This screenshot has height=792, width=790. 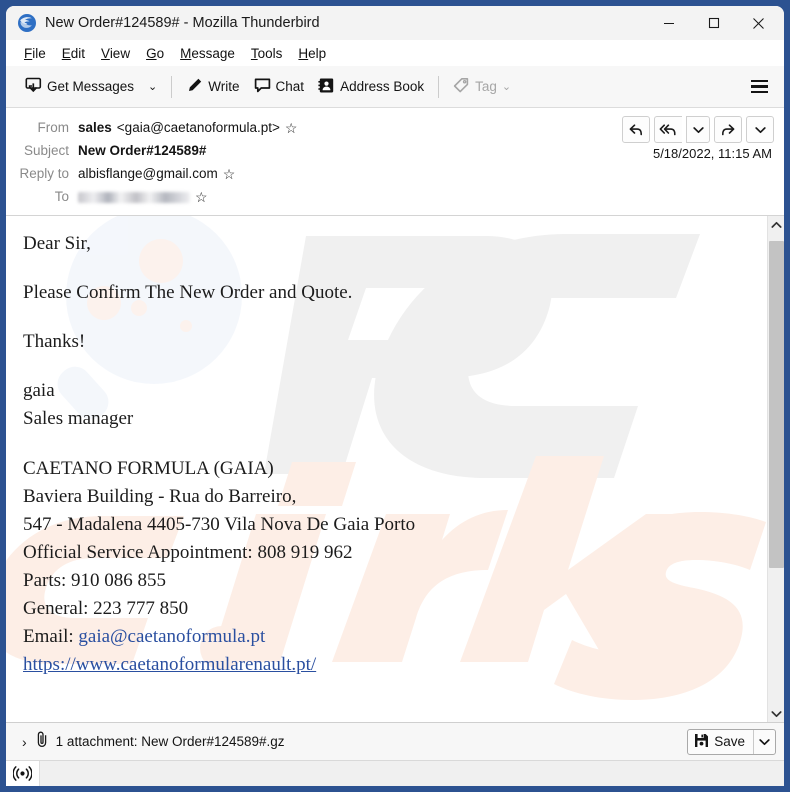 I want to click on maximize-button, so click(x=713, y=23).